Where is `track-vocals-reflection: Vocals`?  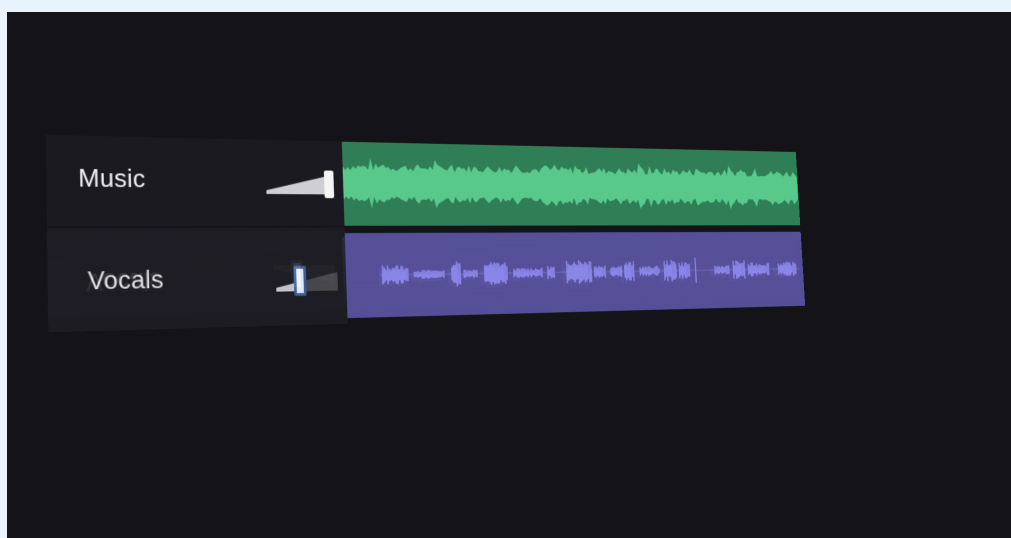
track-vocals-reflection: Vocals is located at coordinates (423, 284).